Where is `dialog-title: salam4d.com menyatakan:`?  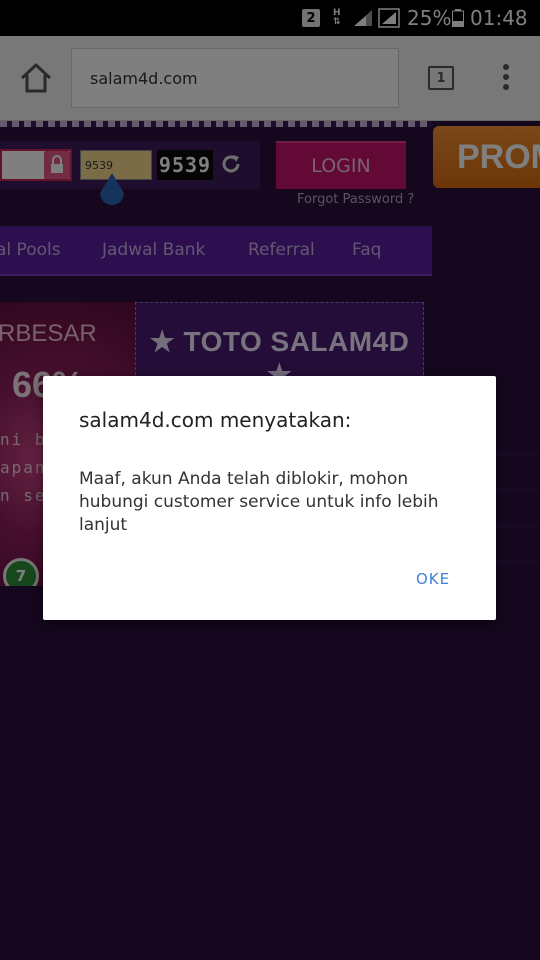 dialog-title: salam4d.com menyatakan: is located at coordinates (215, 420).